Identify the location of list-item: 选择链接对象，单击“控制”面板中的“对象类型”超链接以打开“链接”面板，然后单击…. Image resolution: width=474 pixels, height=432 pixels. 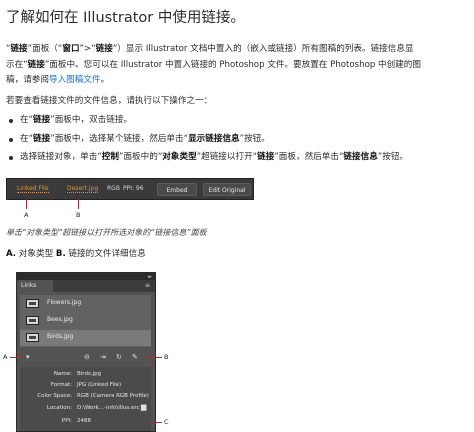
(236, 158).